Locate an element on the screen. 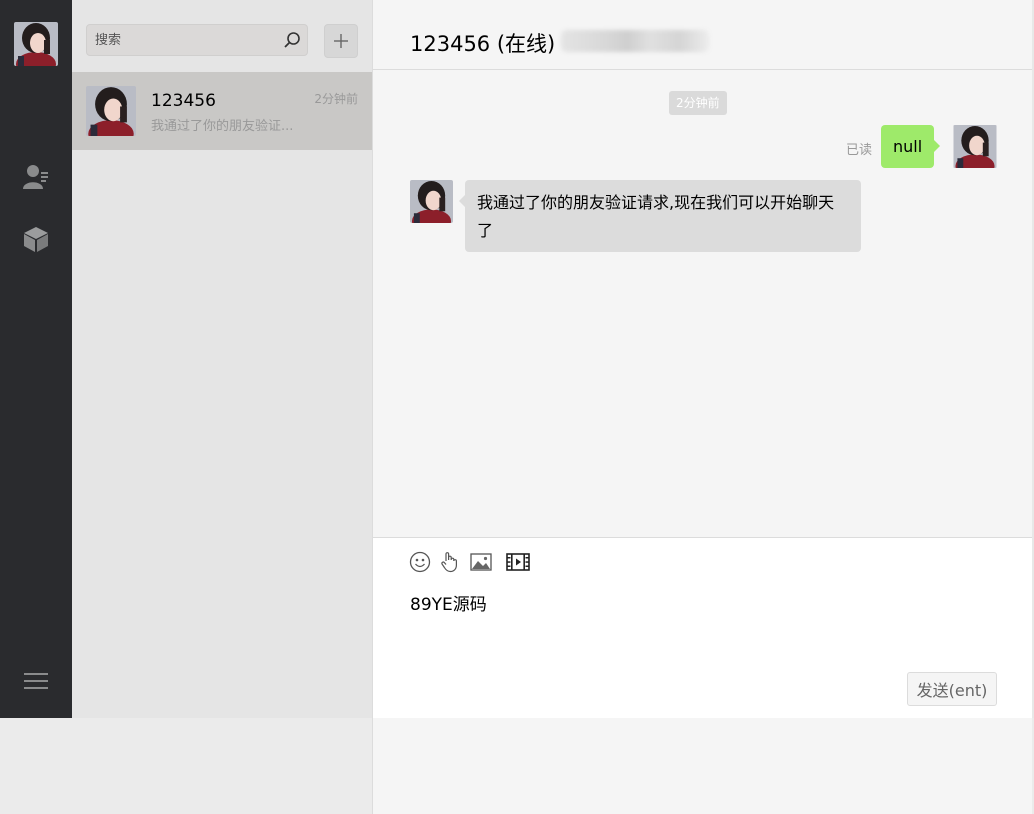  chat-title: 123456 (在线) is located at coordinates (483, 44).